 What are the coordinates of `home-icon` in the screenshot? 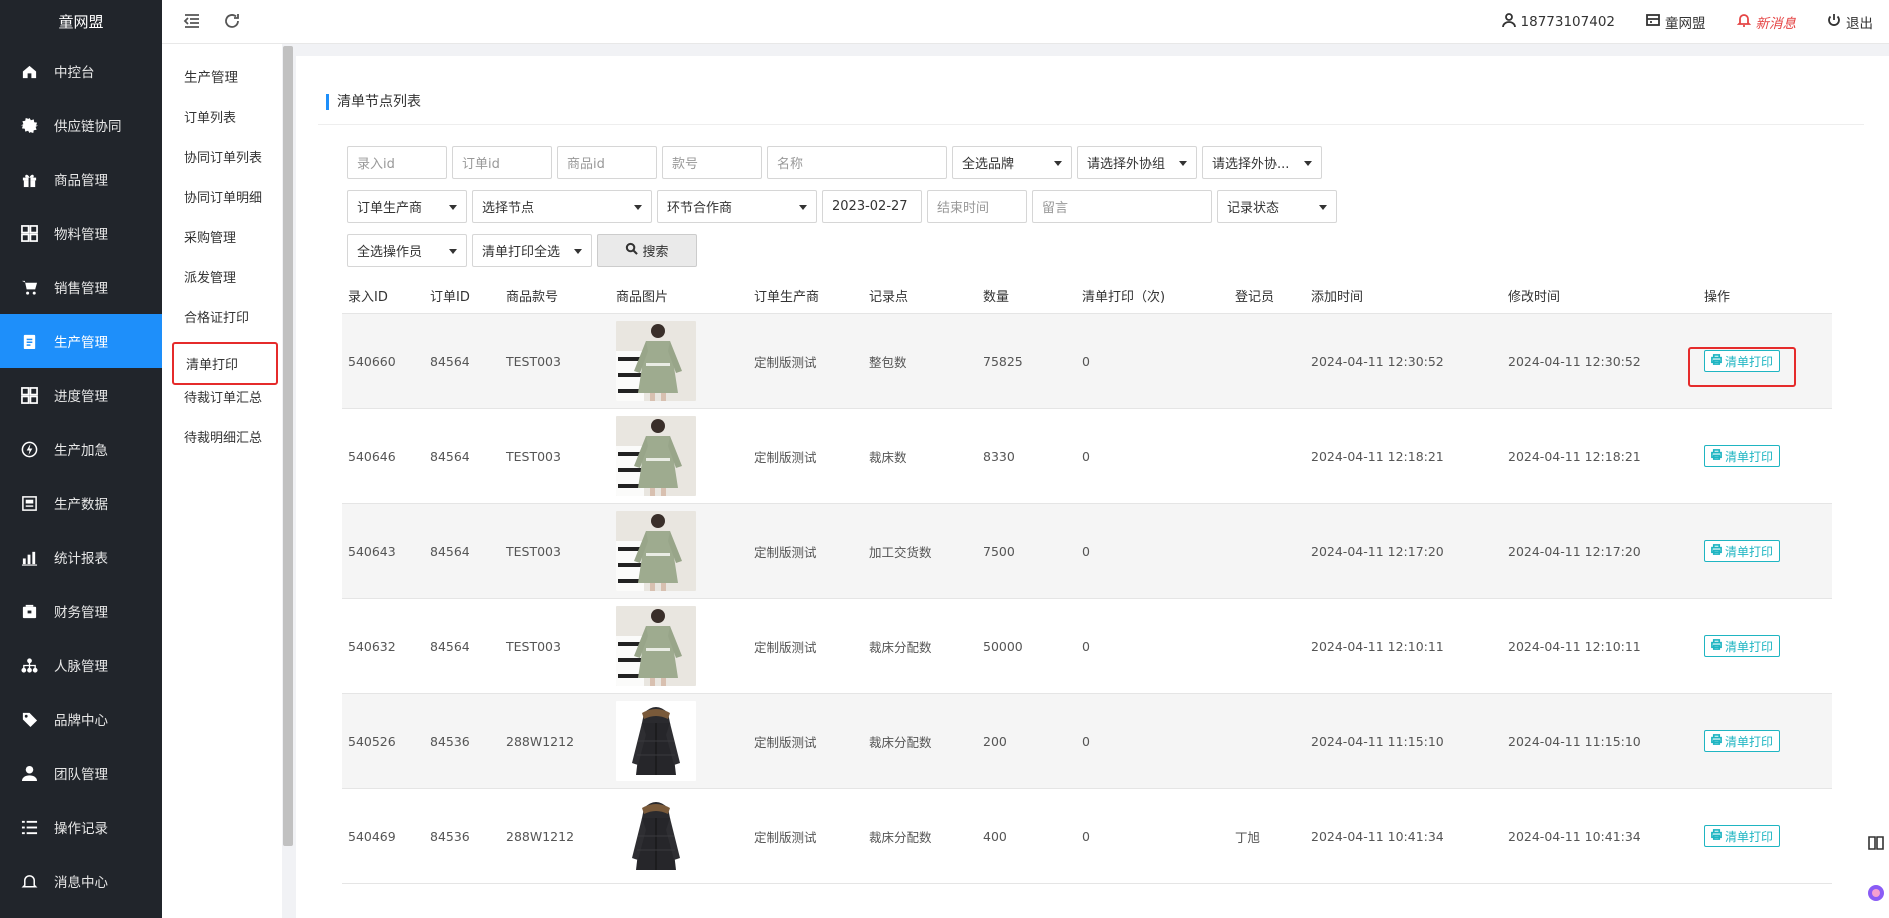 It's located at (29, 71).